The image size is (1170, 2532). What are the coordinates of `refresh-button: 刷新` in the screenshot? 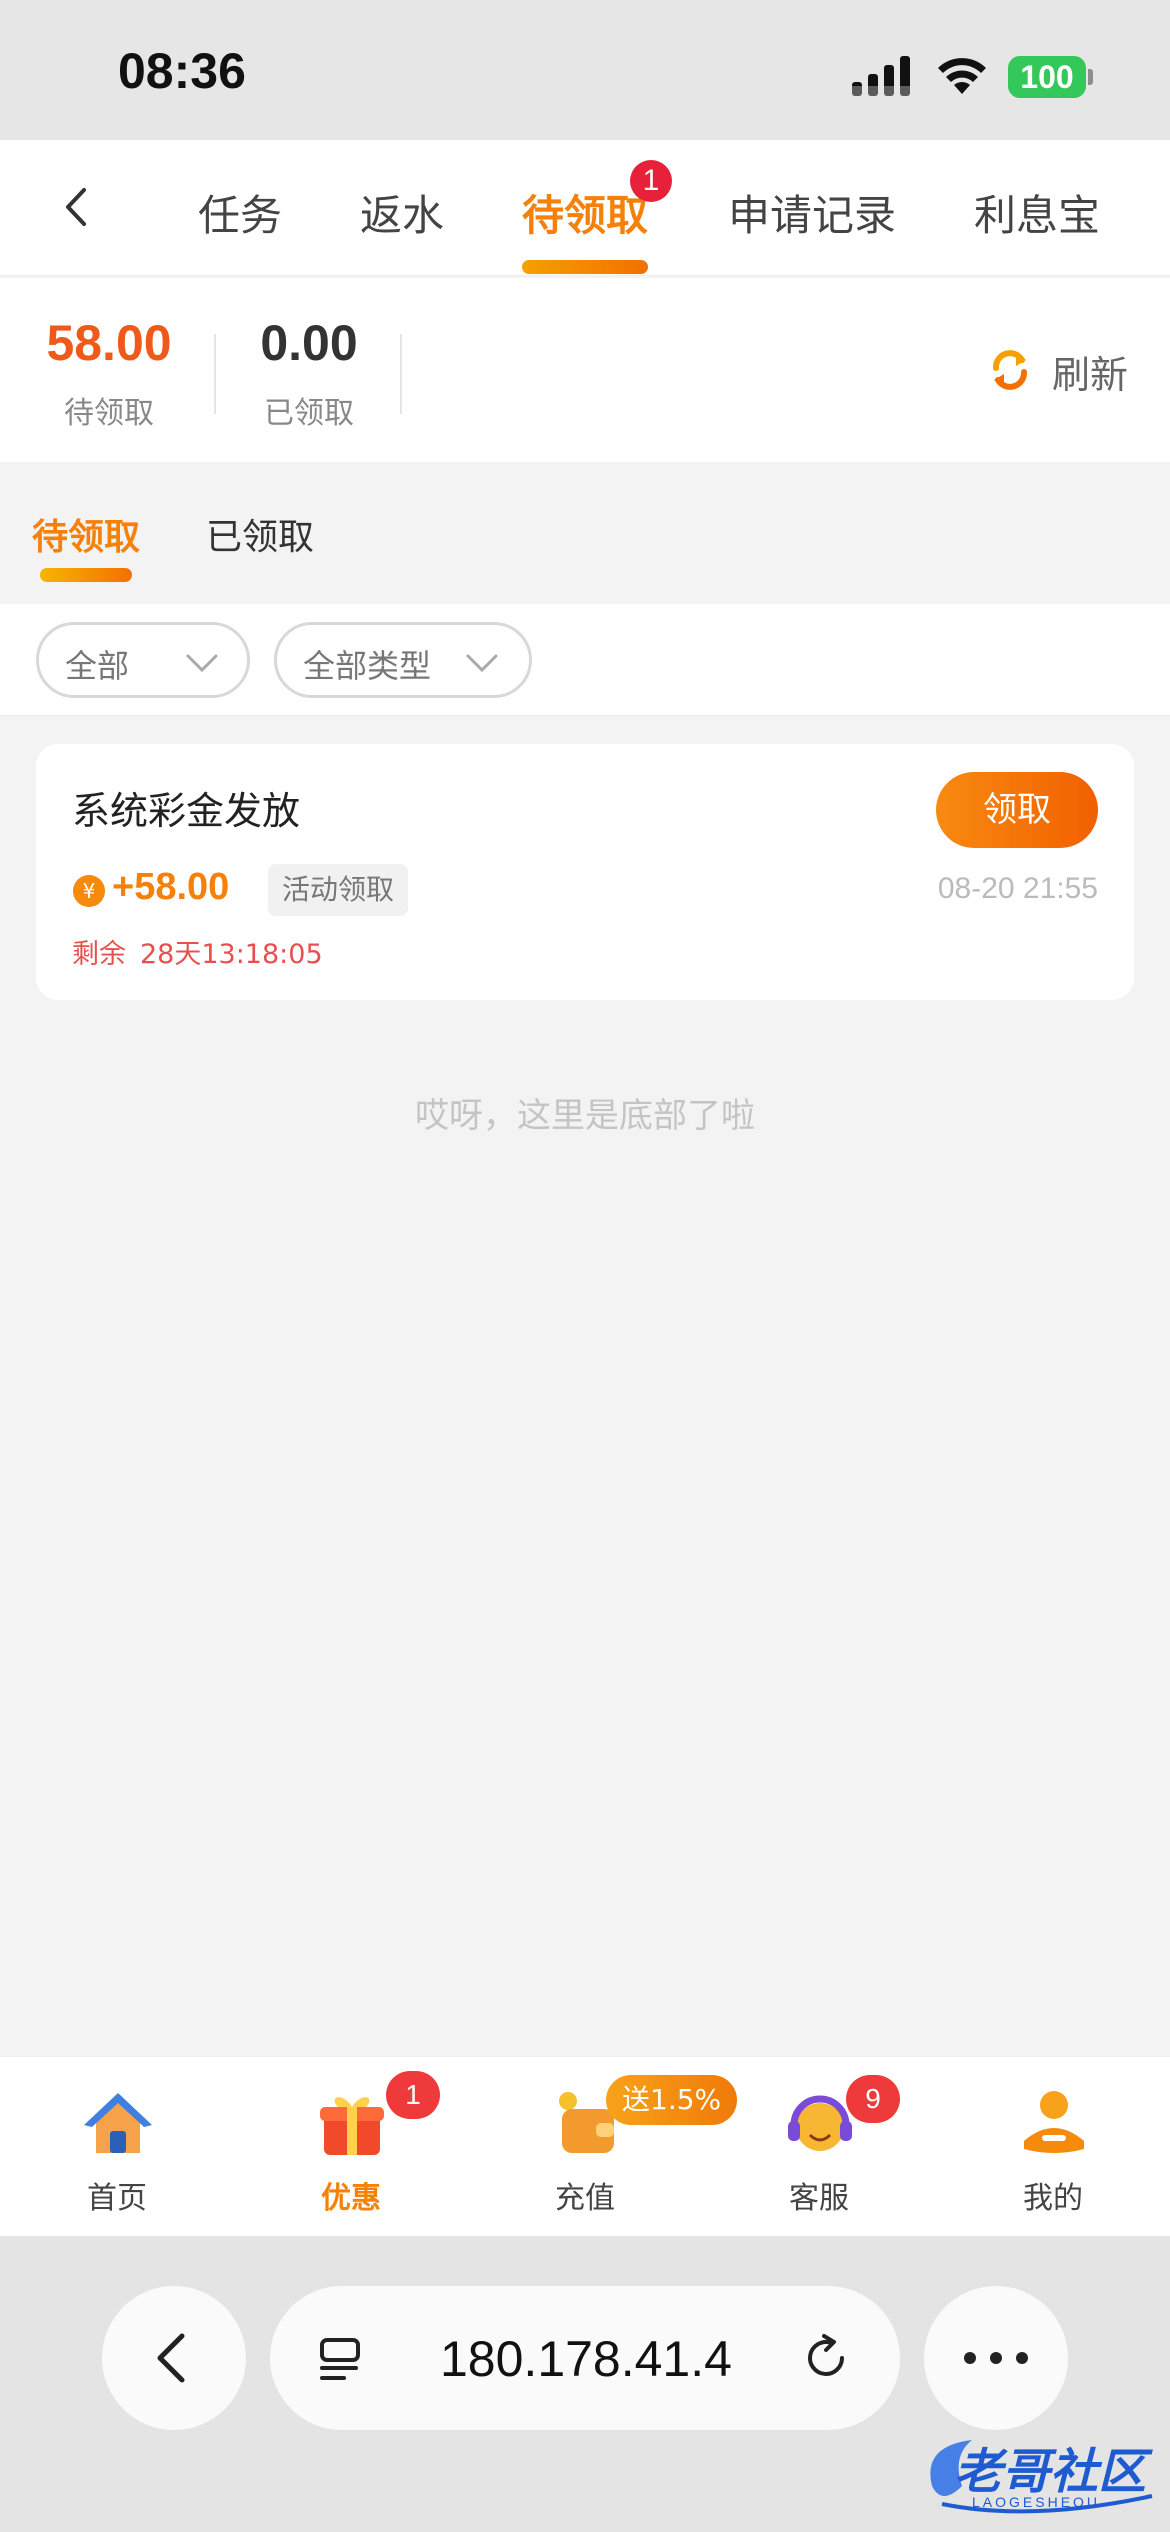 It's located at (1090, 371).